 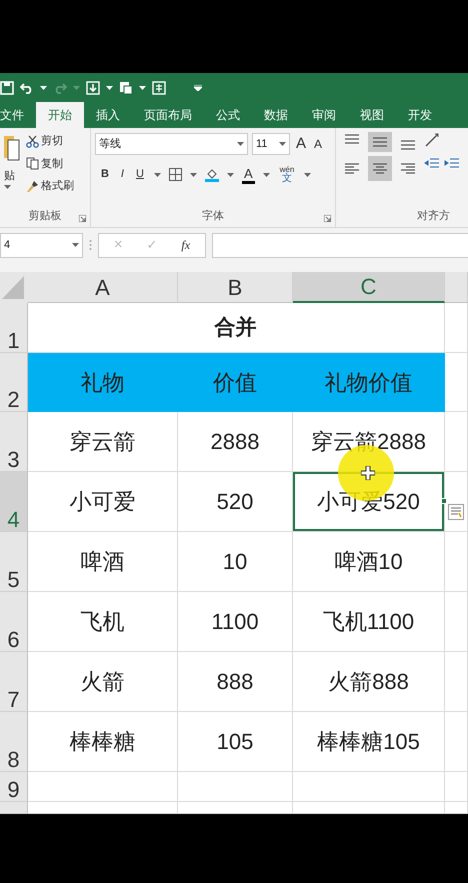 What do you see at coordinates (420, 115) in the screenshot?
I see `ribbon-tab: 开发` at bounding box center [420, 115].